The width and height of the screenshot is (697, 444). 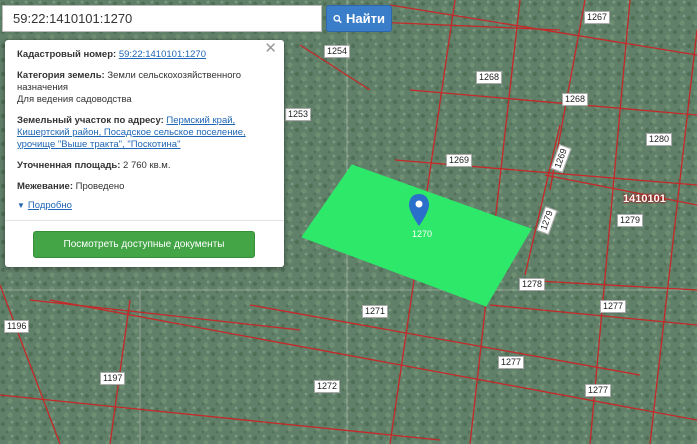 What do you see at coordinates (113, 378) in the screenshot?
I see `parcel-label: 1197` at bounding box center [113, 378].